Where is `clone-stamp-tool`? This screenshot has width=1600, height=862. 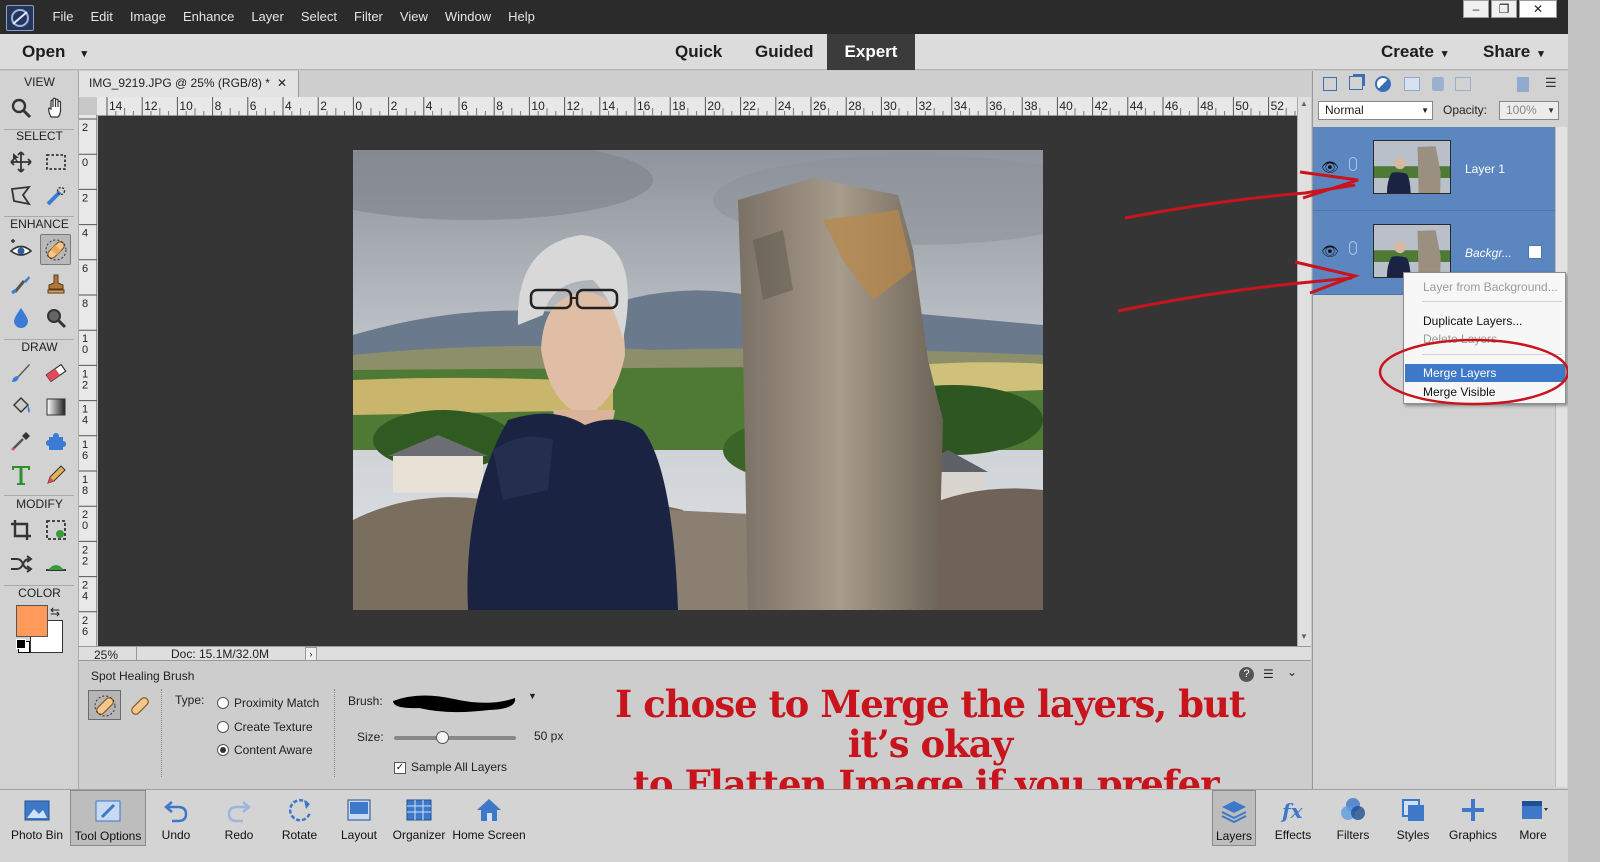 clone-stamp-tool is located at coordinates (55, 283).